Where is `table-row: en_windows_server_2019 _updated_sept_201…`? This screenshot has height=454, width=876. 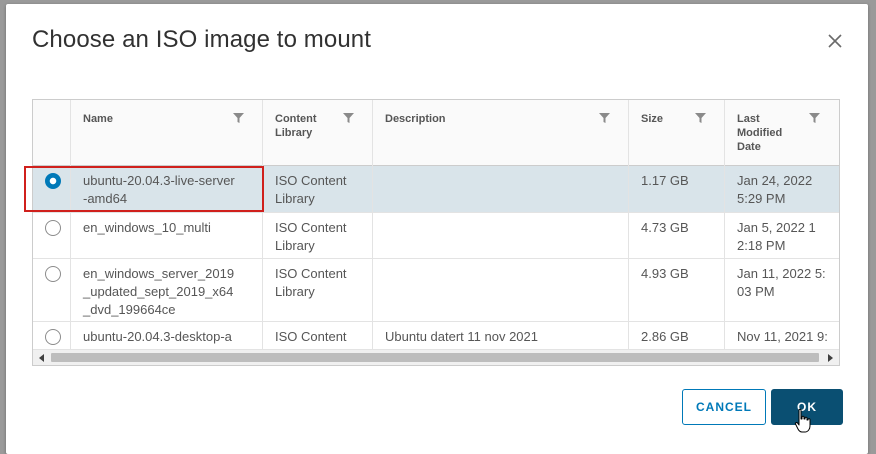
table-row: en_windows_server_2019 _updated_sept_201… is located at coordinates (436, 290).